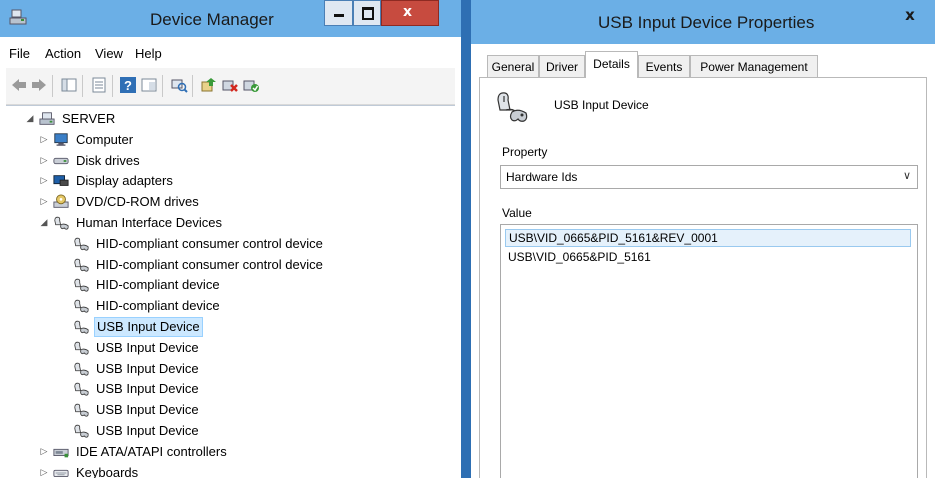  What do you see at coordinates (61, 181) in the screenshot?
I see `display-adapter-icon` at bounding box center [61, 181].